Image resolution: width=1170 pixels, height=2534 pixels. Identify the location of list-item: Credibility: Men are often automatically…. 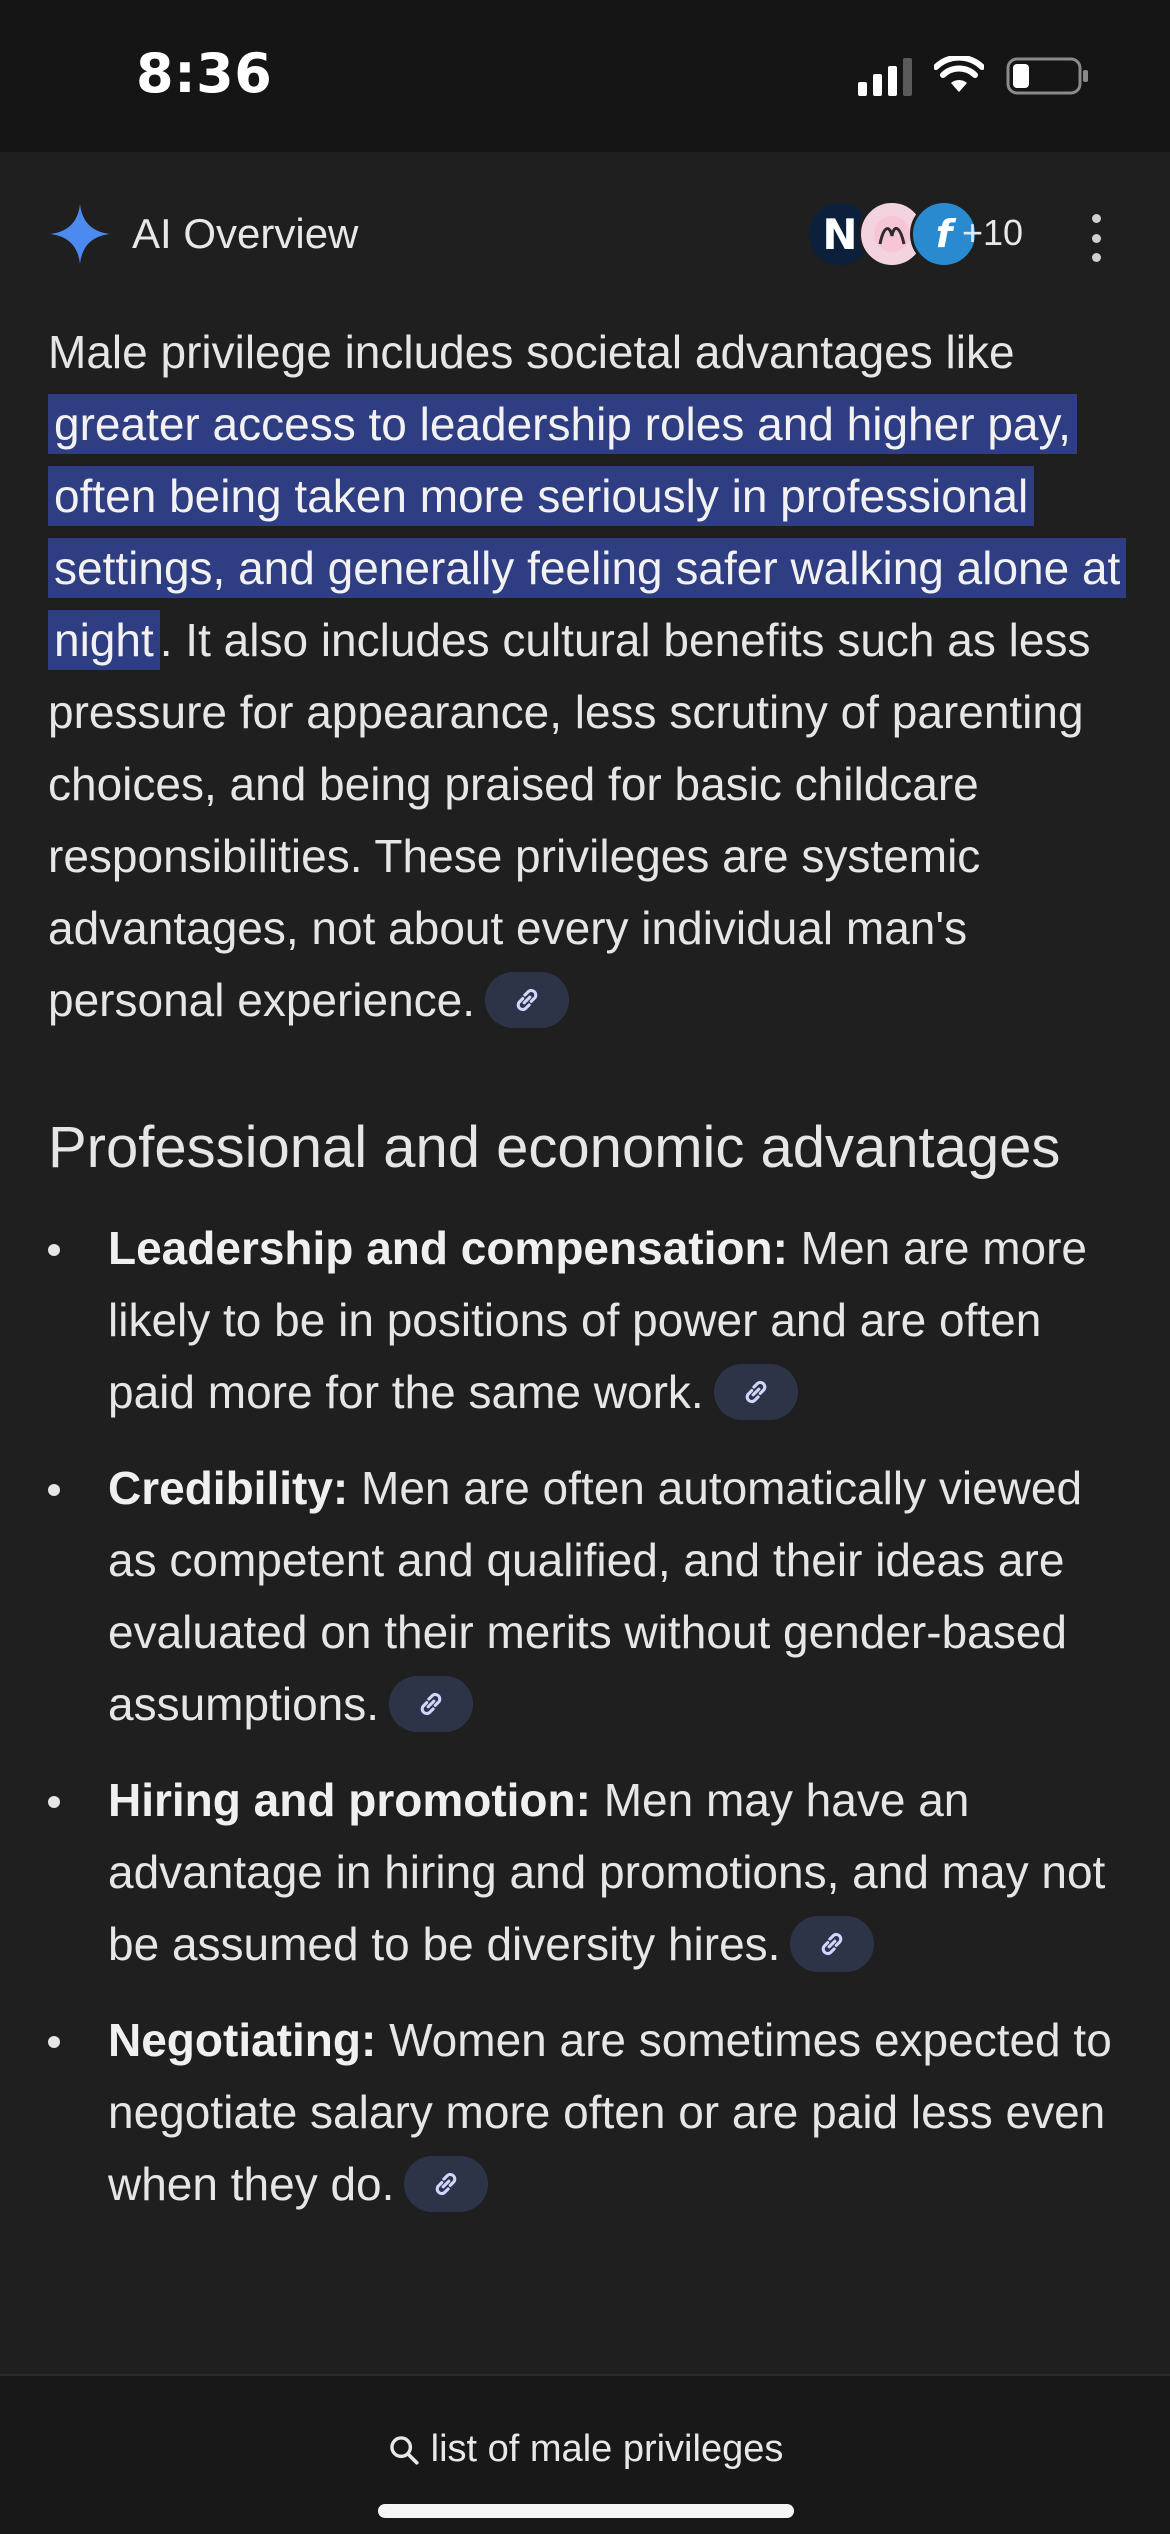
(588, 1596).